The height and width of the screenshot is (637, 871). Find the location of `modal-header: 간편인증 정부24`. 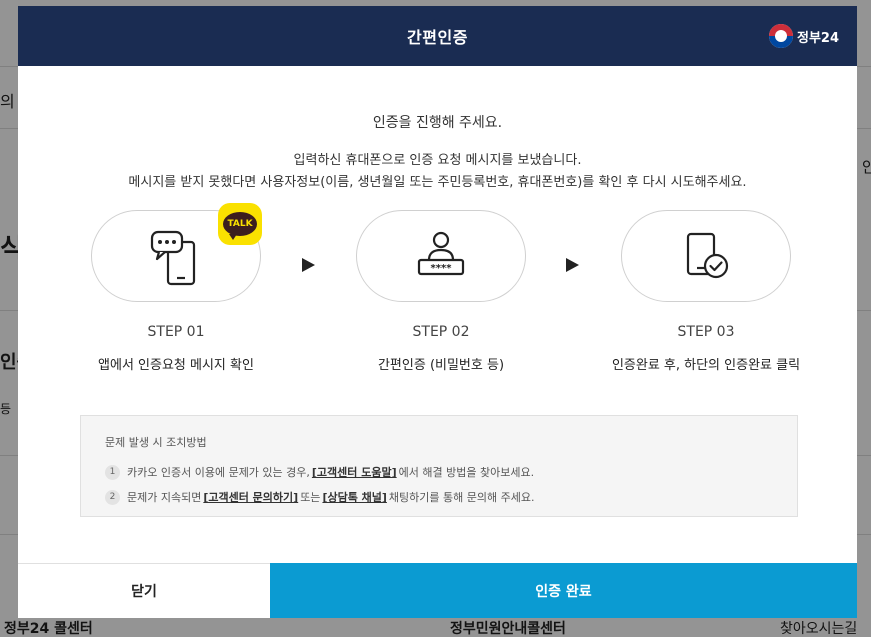

modal-header: 간편인증 정부24 is located at coordinates (437, 36).